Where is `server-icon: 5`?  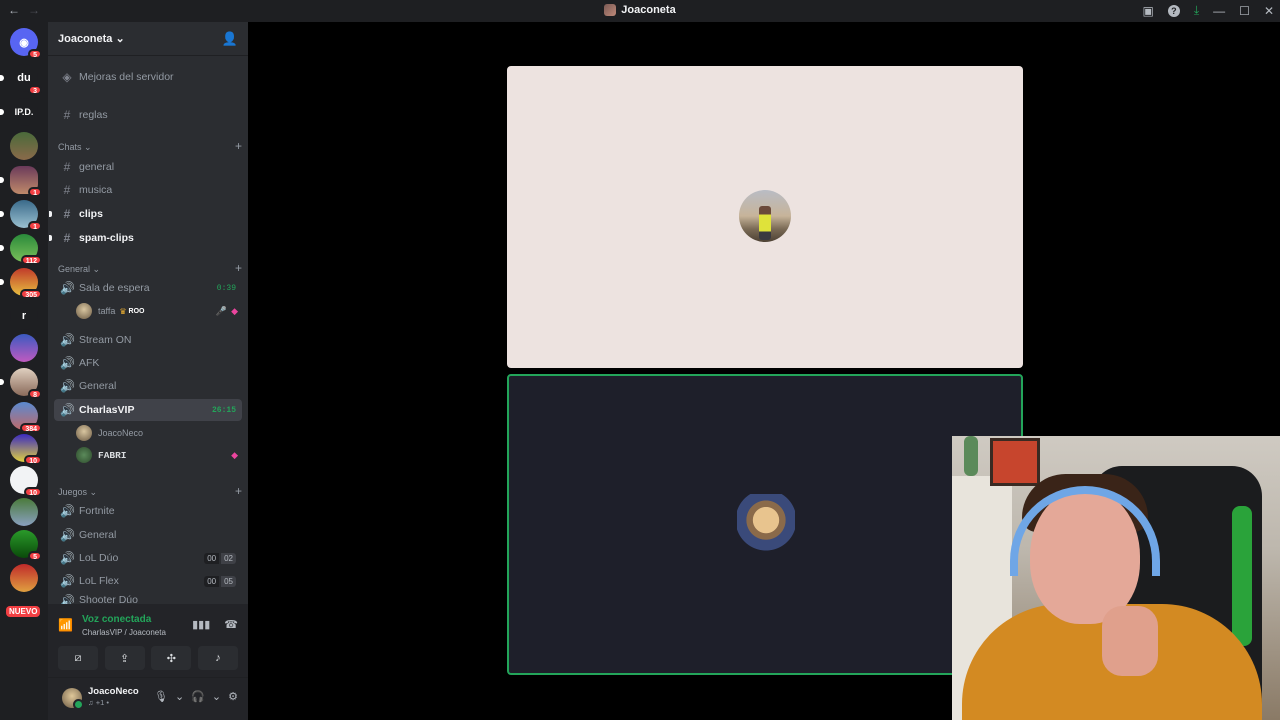
server-icon: 5 is located at coordinates (26, 545).